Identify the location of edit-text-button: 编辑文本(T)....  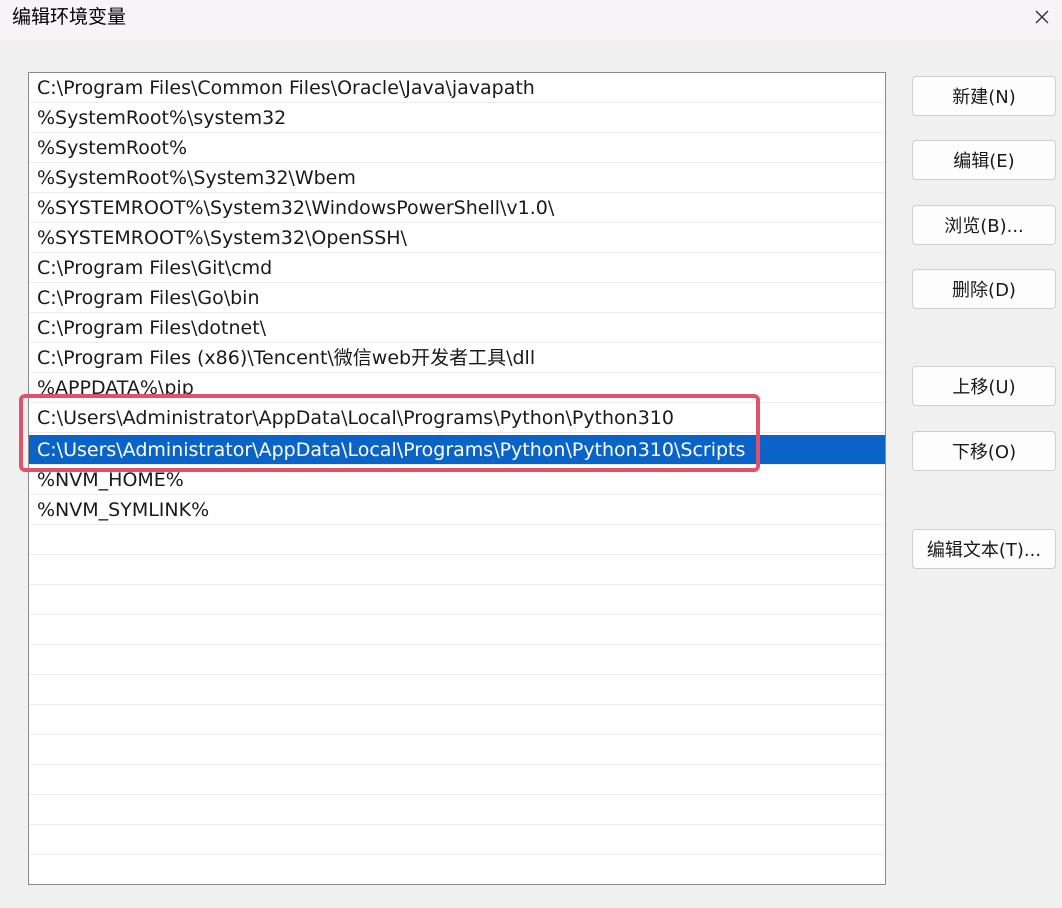
(984, 549).